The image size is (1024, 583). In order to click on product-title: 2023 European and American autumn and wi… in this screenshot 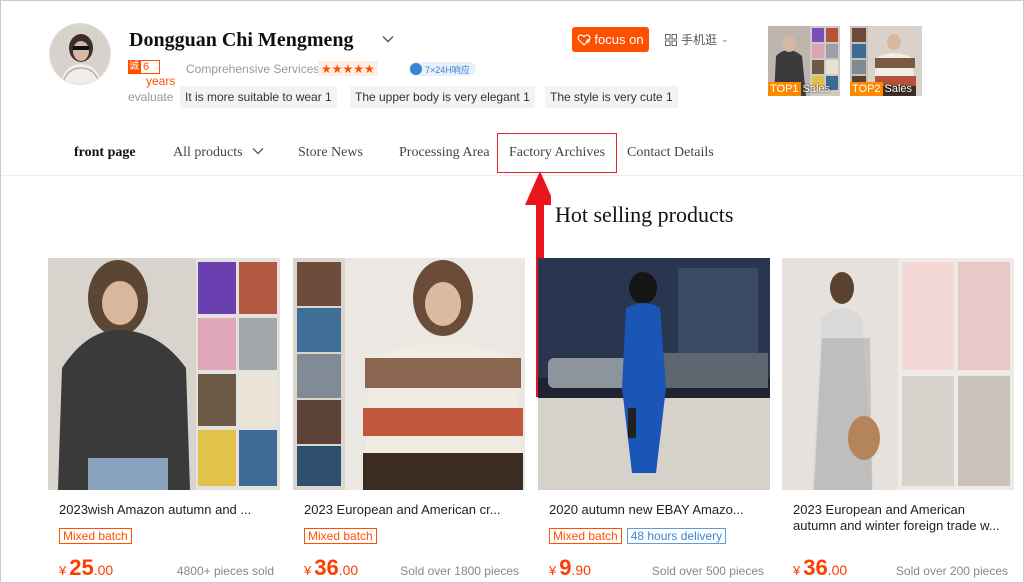, I will do `click(900, 518)`.